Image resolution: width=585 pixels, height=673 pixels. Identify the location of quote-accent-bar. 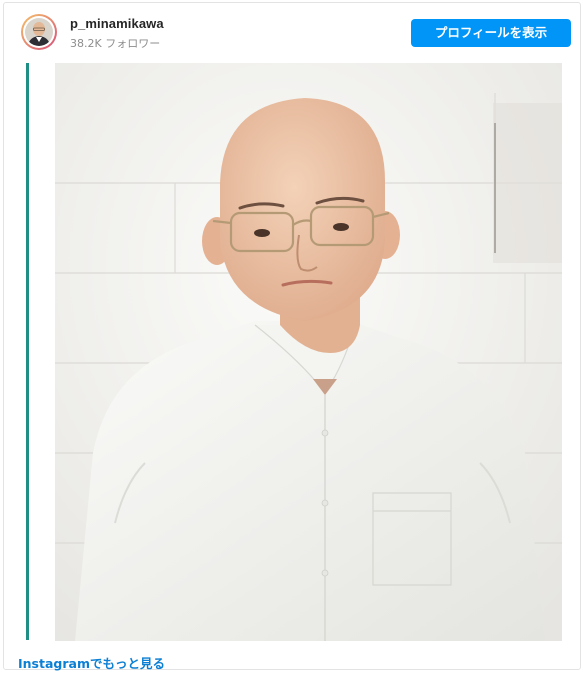
(27, 351).